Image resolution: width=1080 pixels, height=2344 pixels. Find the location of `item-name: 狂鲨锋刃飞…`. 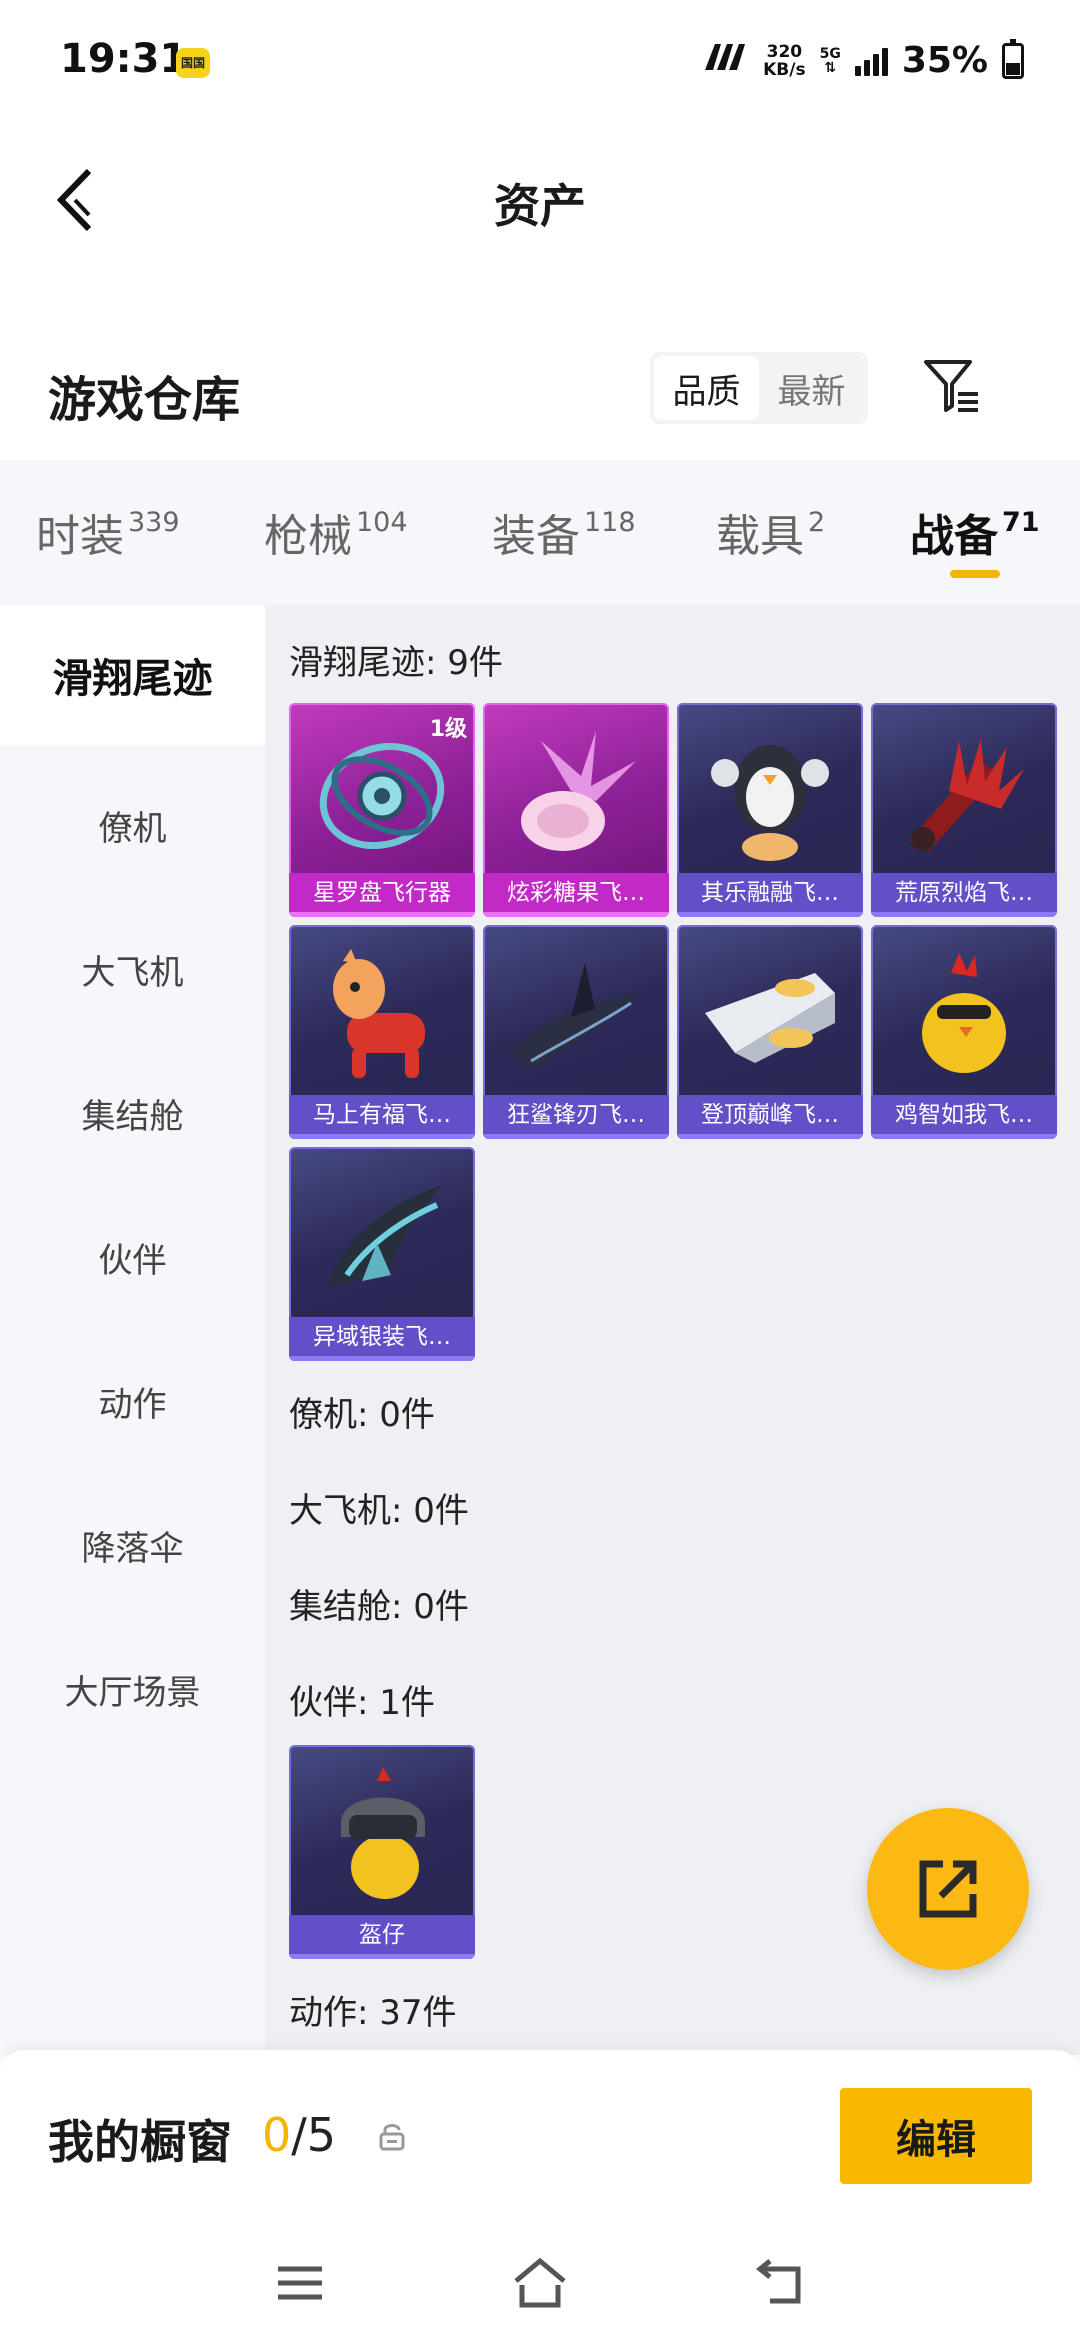

item-name: 狂鲨锋刃飞… is located at coordinates (576, 1117).